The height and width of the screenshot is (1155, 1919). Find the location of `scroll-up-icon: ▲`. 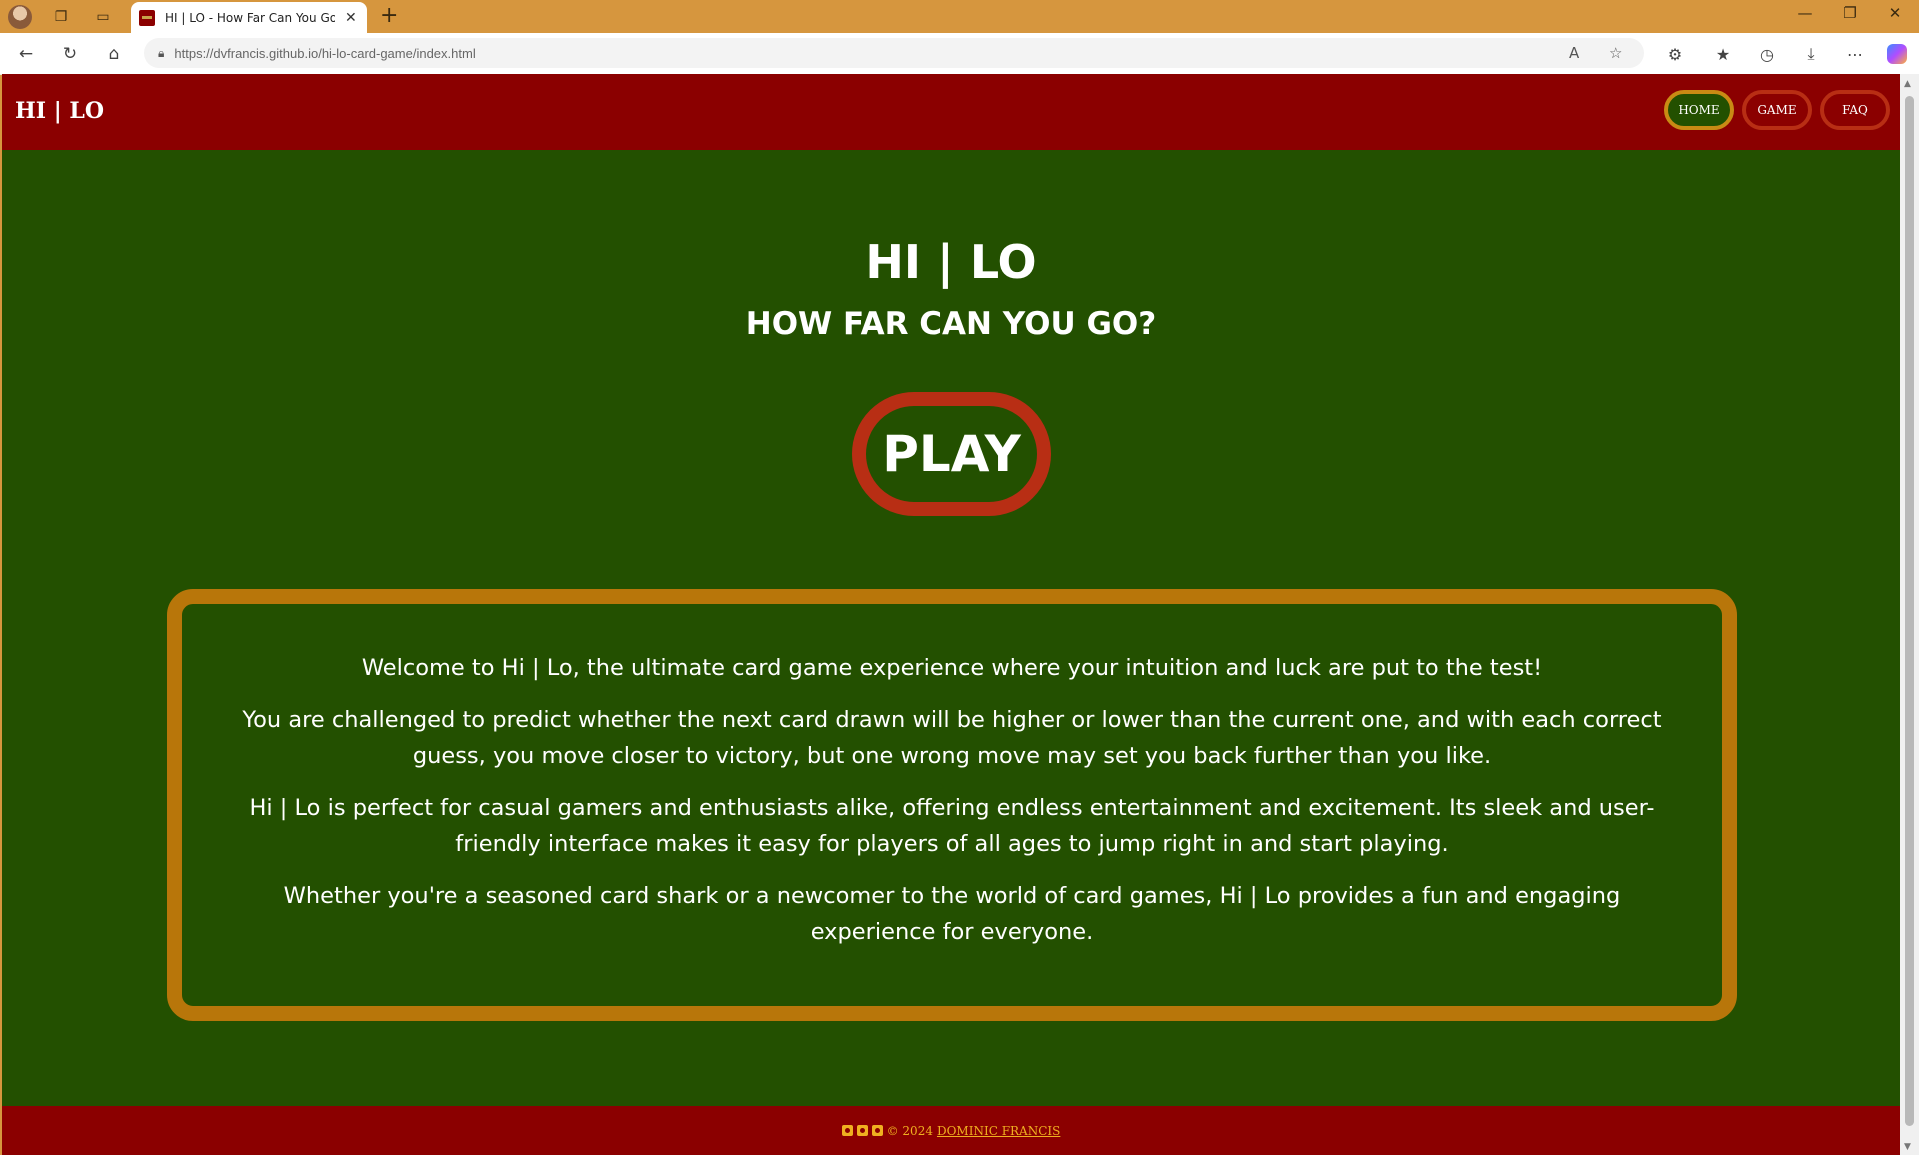

scroll-up-icon: ▲ is located at coordinates (1907, 84).